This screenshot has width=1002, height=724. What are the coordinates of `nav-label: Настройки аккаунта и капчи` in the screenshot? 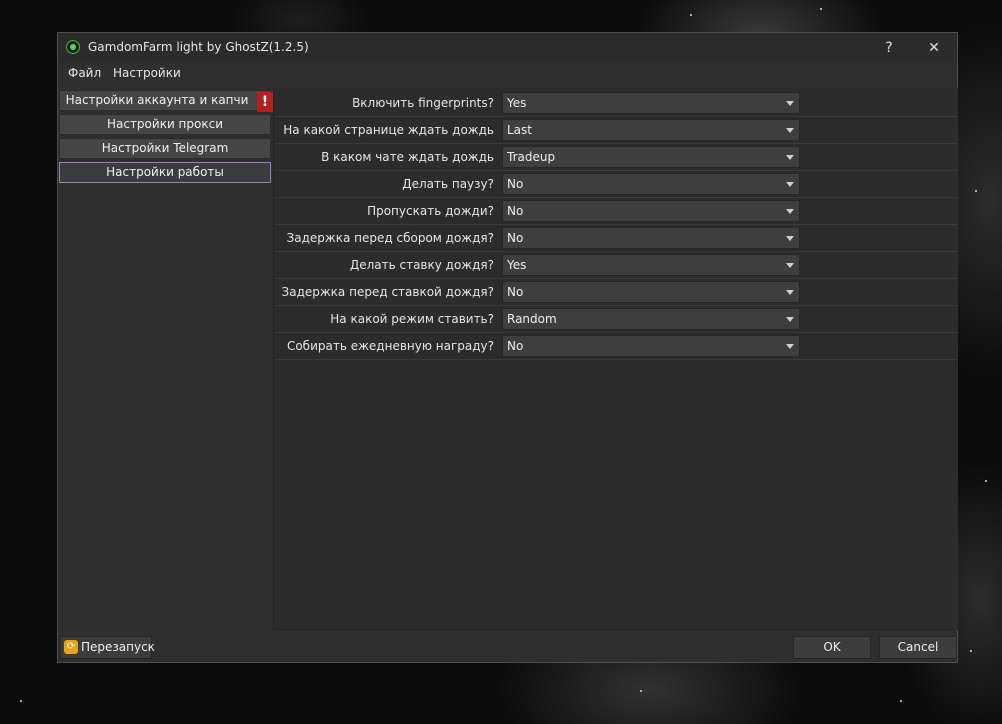 It's located at (157, 100).